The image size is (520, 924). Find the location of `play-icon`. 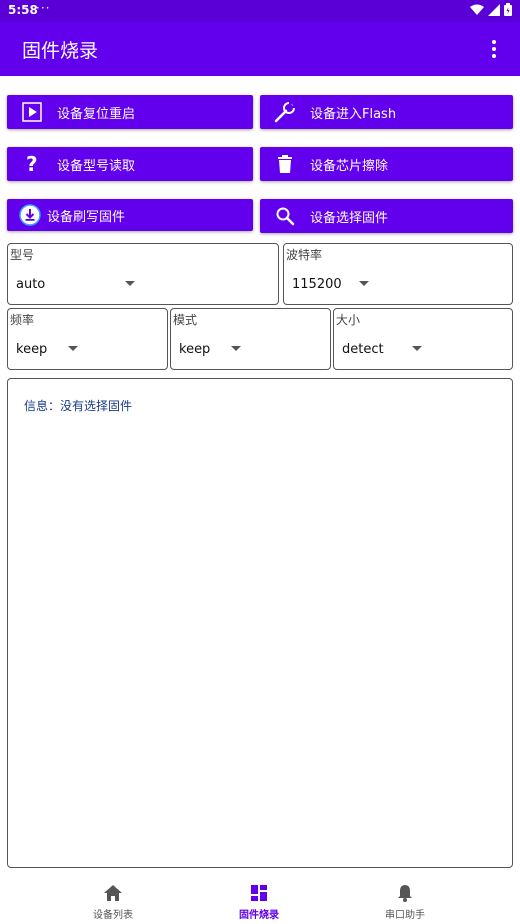

play-icon is located at coordinates (32, 112).